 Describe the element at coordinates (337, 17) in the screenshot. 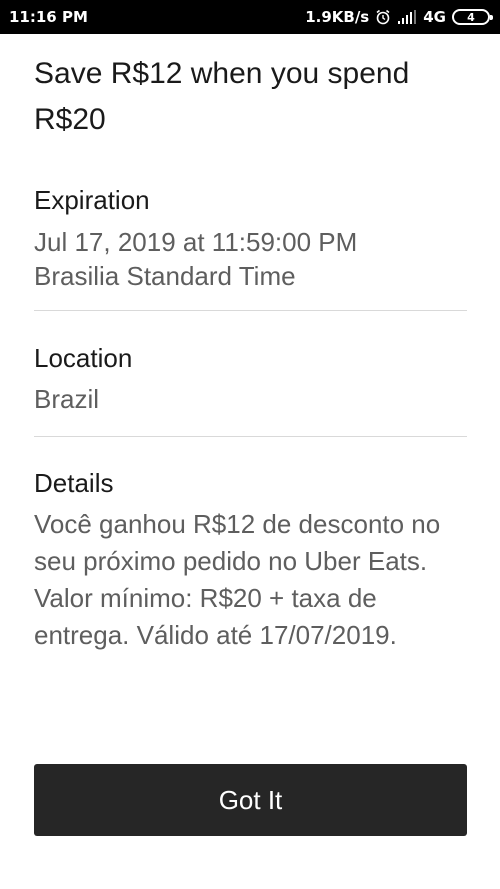

I see `network-speed: 1.9KB/s` at that location.